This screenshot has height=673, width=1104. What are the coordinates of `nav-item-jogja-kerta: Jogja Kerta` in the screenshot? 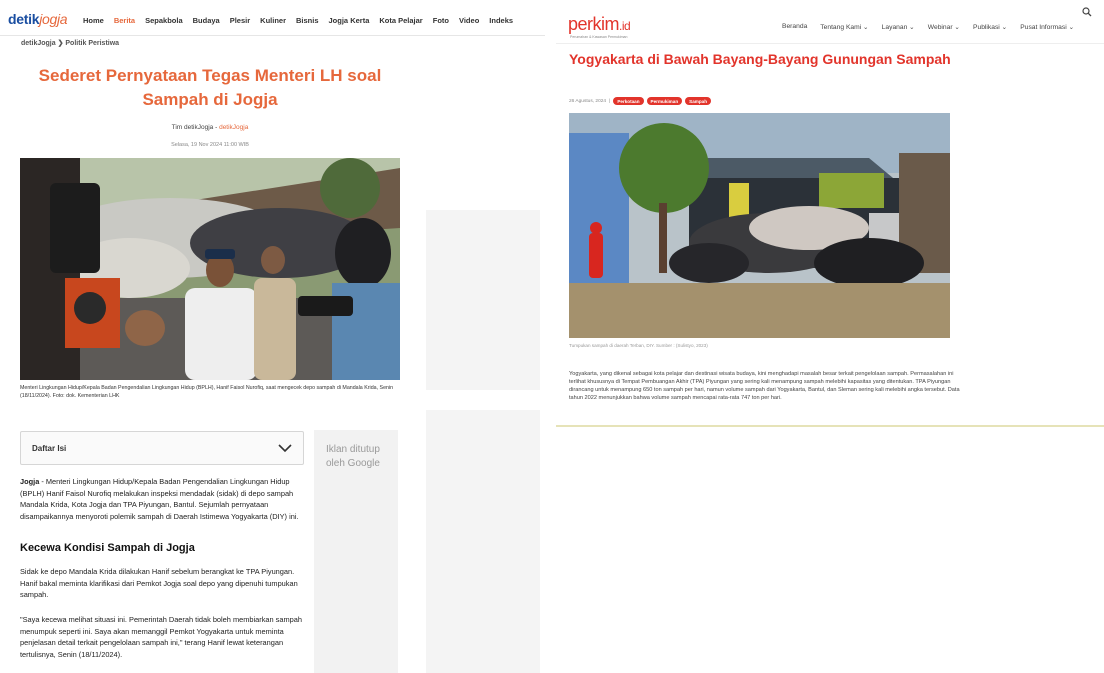 It's located at (349, 20).